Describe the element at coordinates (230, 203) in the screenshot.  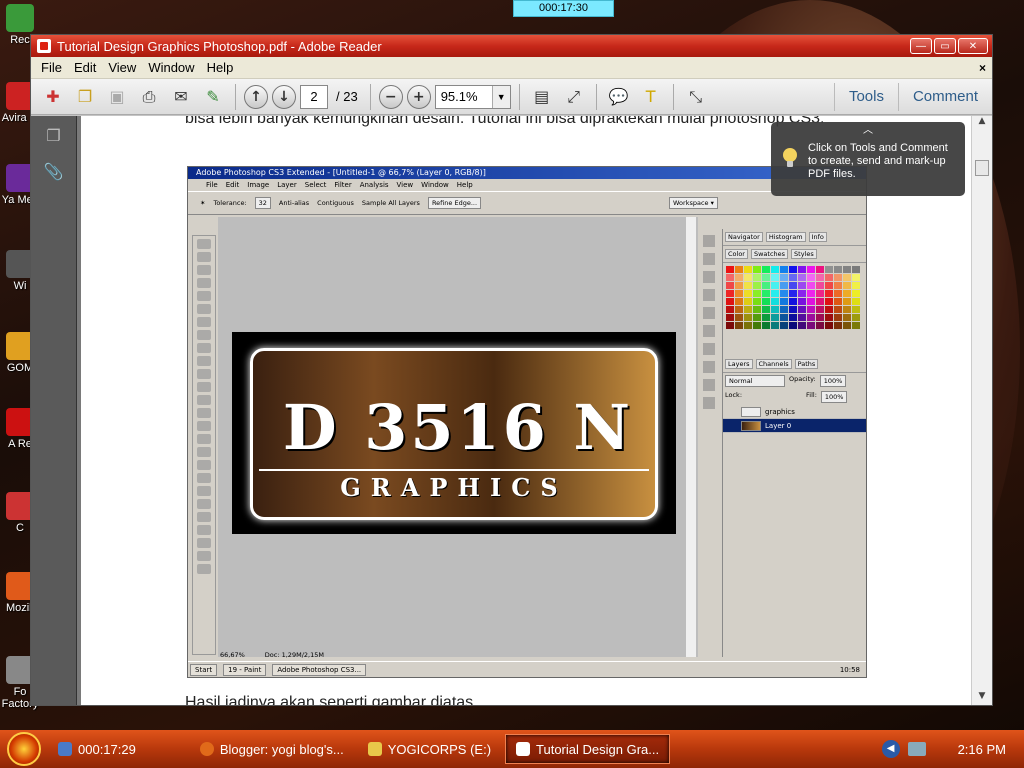
I see `ps-tolerance-label: Tolerance:` at that location.